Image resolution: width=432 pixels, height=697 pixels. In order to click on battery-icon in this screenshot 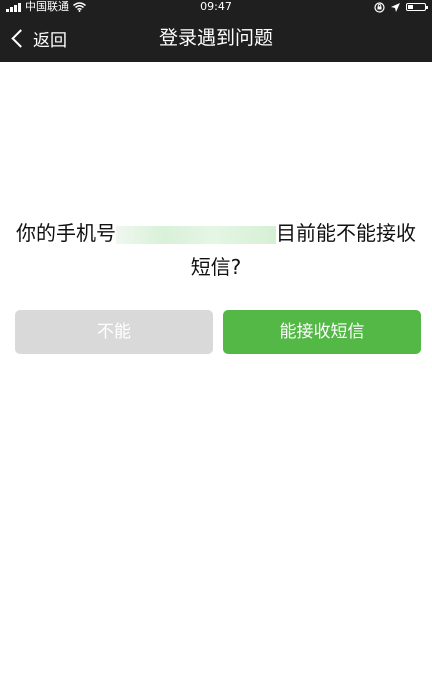, I will do `click(417, 7)`.